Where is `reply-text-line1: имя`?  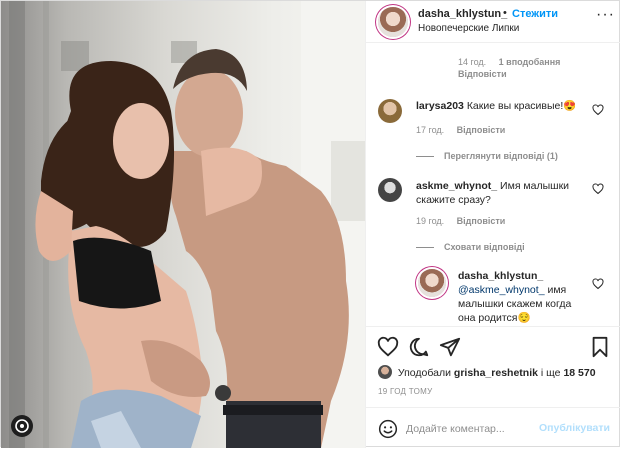 reply-text-line1: имя is located at coordinates (557, 290).